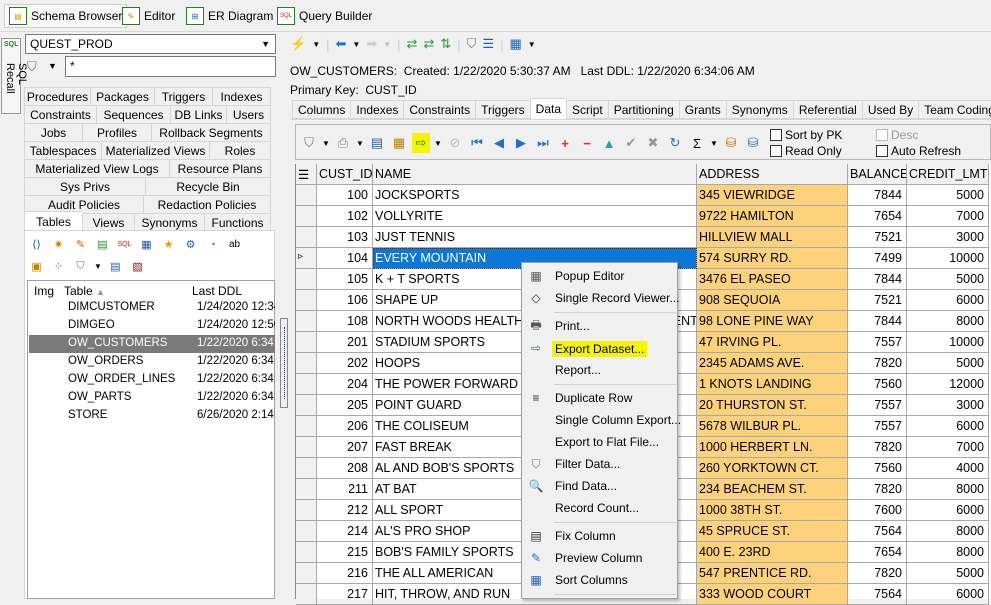 The width and height of the screenshot is (991, 605). What do you see at coordinates (152, 398) in the screenshot?
I see `table-list-item: OW_PARTS 1/22/2020 6:34:` at bounding box center [152, 398].